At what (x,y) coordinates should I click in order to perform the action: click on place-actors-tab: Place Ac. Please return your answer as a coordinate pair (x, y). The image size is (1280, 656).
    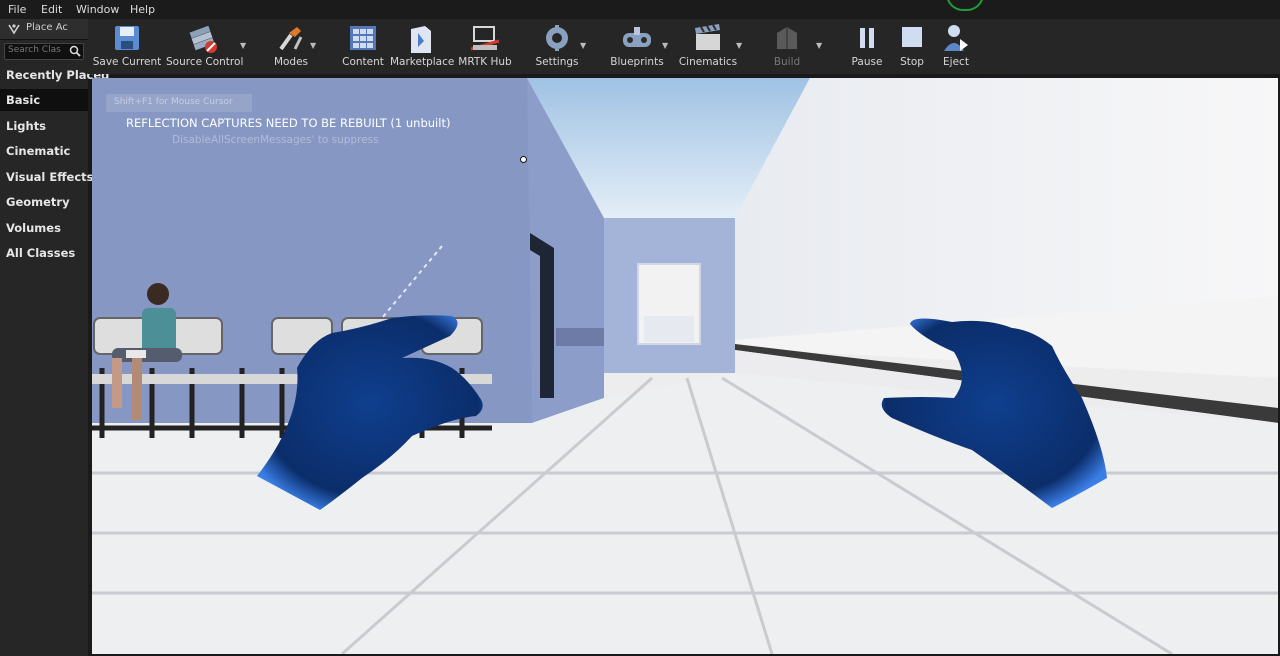
    Looking at the image, I should click on (44, 29).